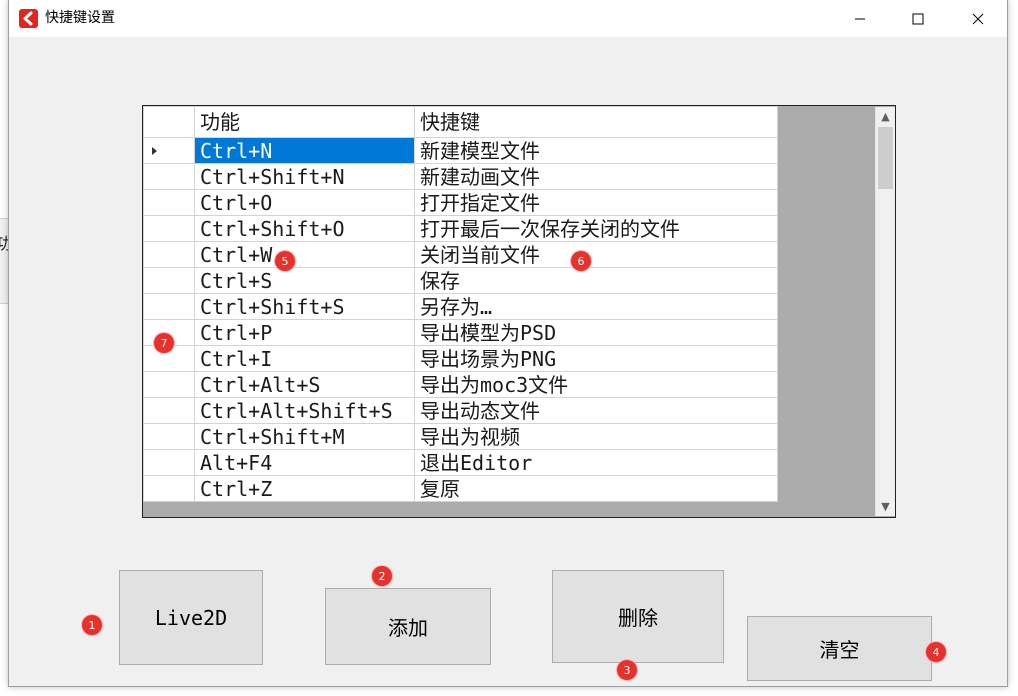 The width and height of the screenshot is (1018, 696). What do you see at coordinates (885, 311) in the screenshot?
I see `vertical-scrollbar: ▲ ▼` at bounding box center [885, 311].